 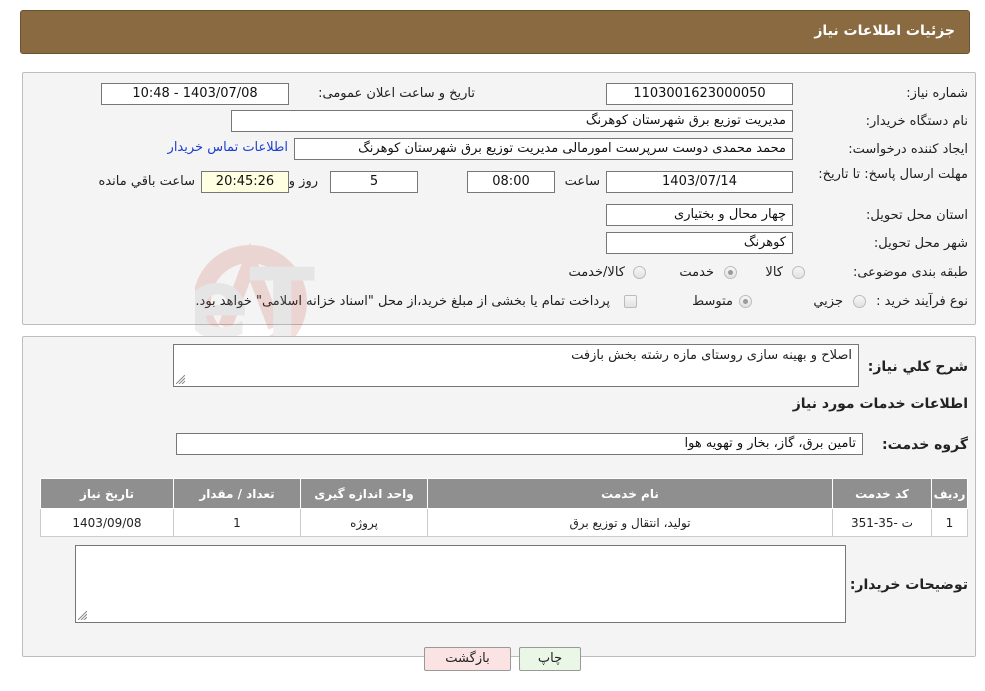 I want to click on cell-need-date: 1403/09/08, so click(x=107, y=522).